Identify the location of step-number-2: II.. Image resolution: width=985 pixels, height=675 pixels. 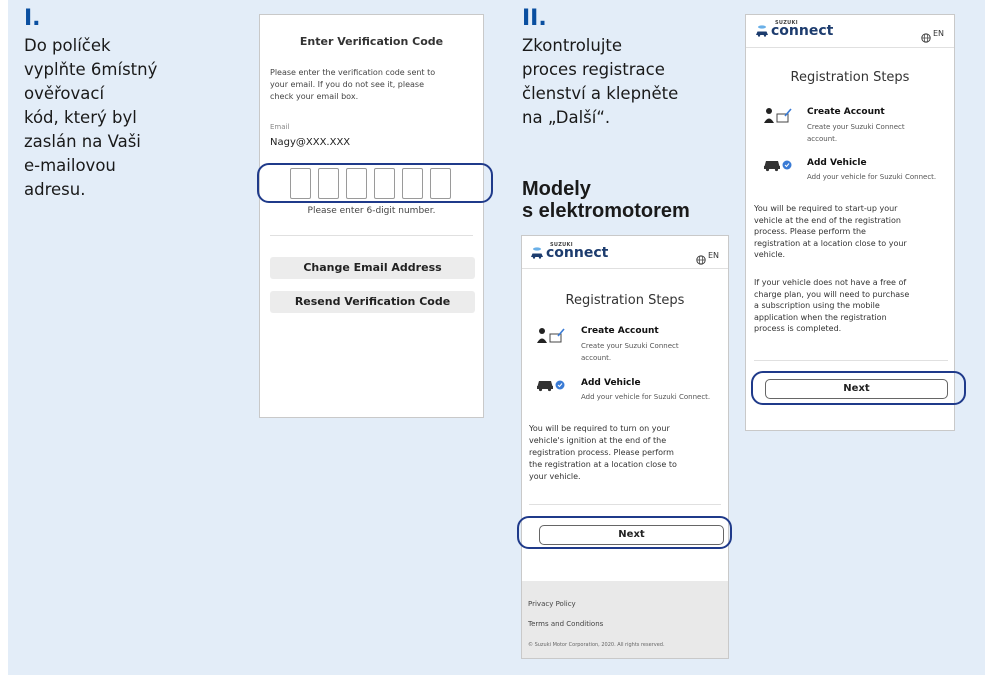
(534, 18).